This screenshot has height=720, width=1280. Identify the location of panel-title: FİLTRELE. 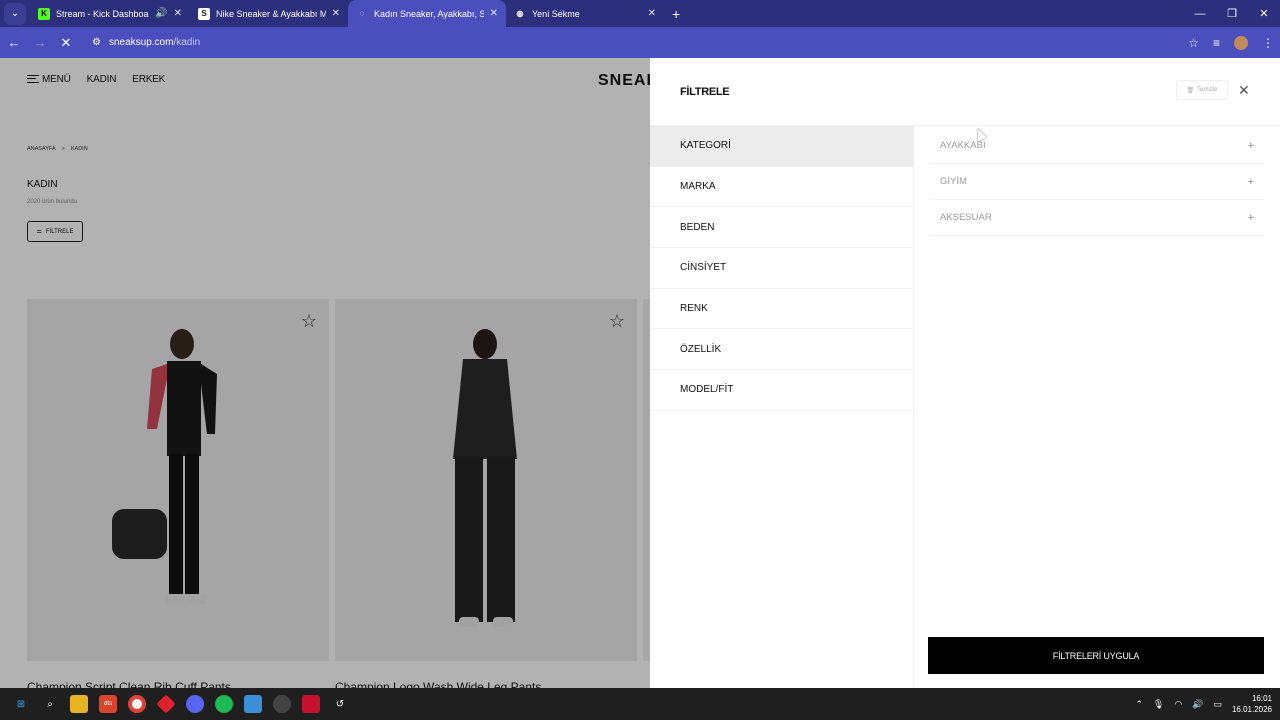
(705, 92).